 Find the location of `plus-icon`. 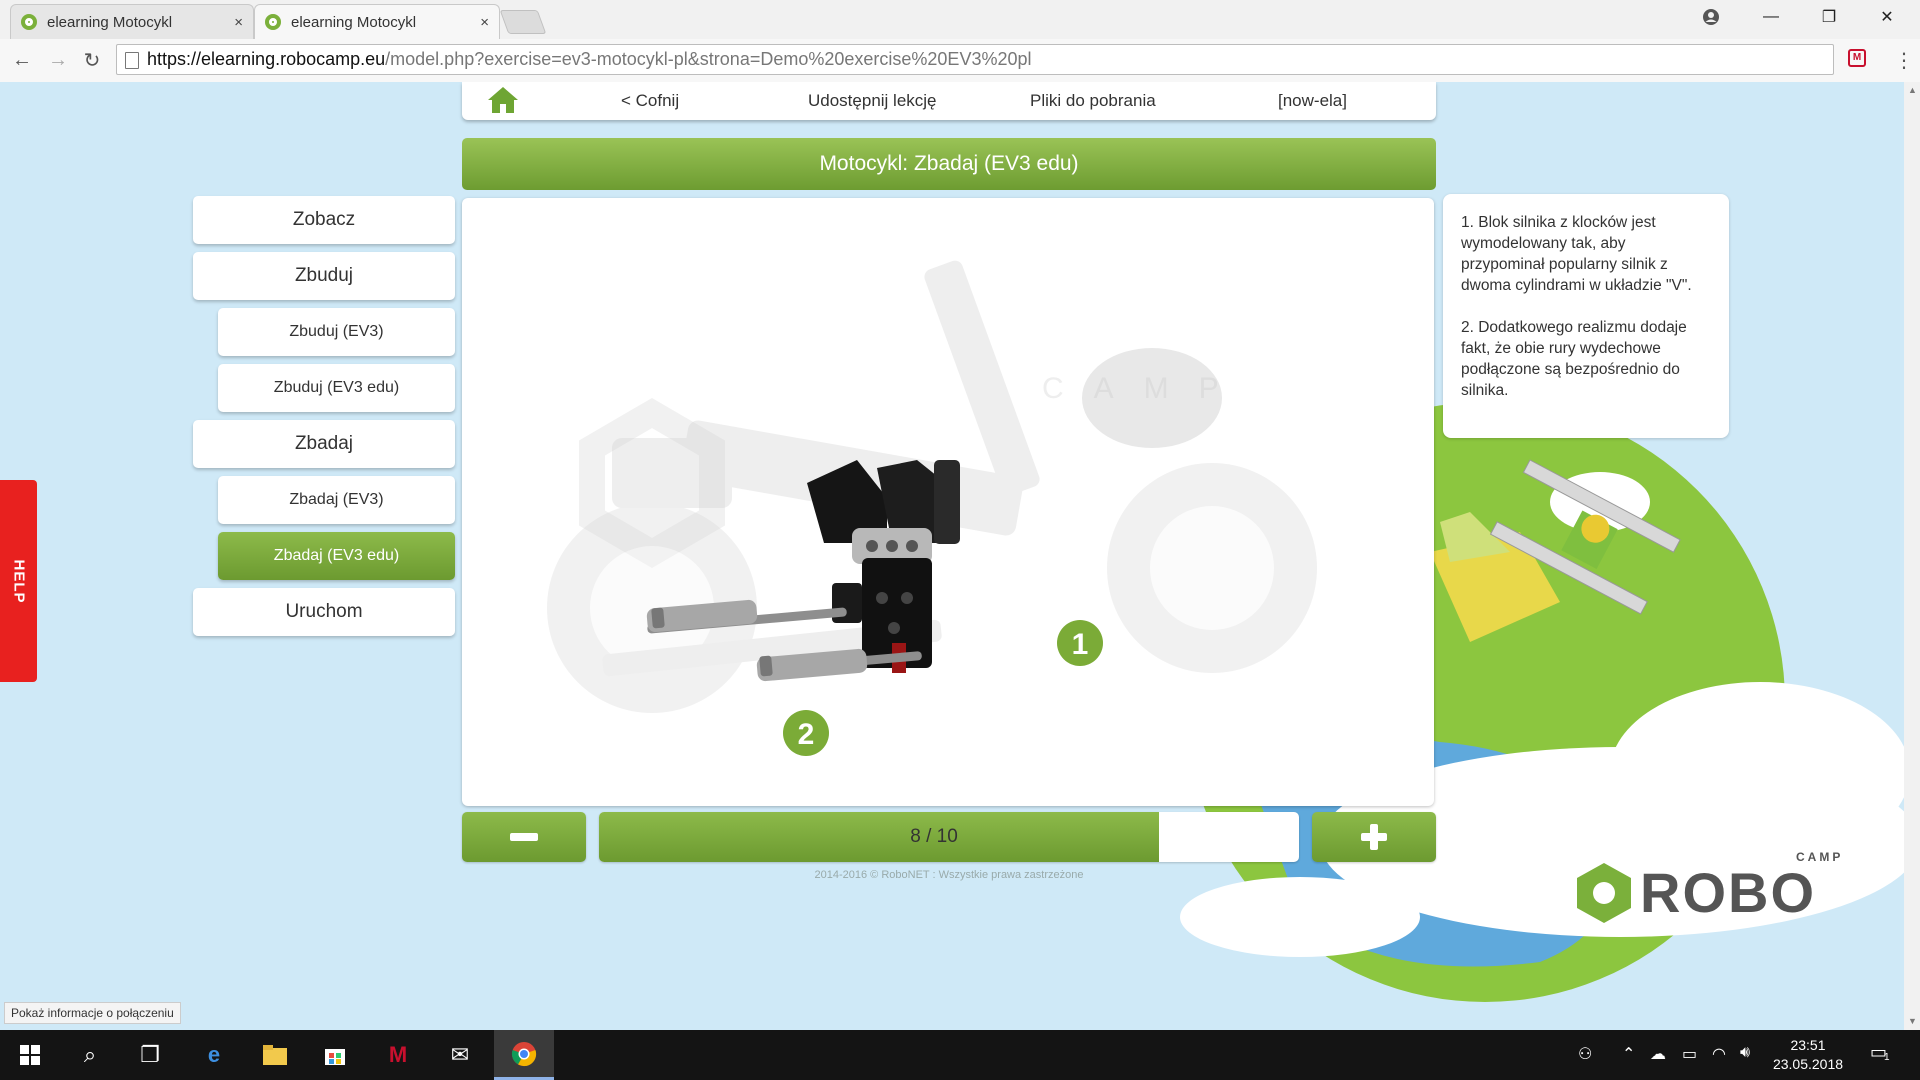

plus-icon is located at coordinates (1374, 837).